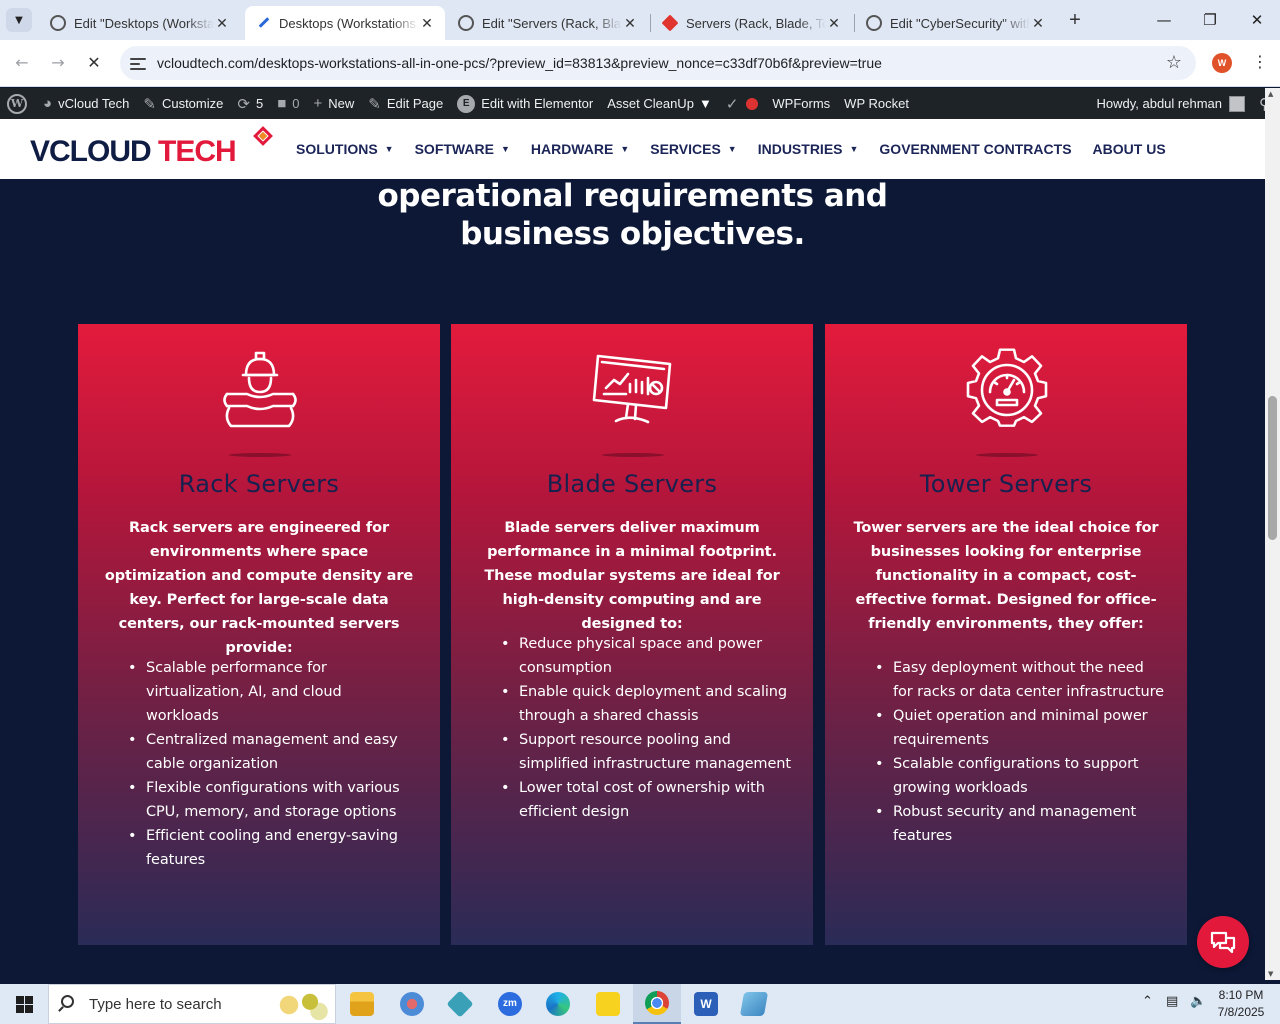  I want to click on app-notepad-icon, so click(754, 1004).